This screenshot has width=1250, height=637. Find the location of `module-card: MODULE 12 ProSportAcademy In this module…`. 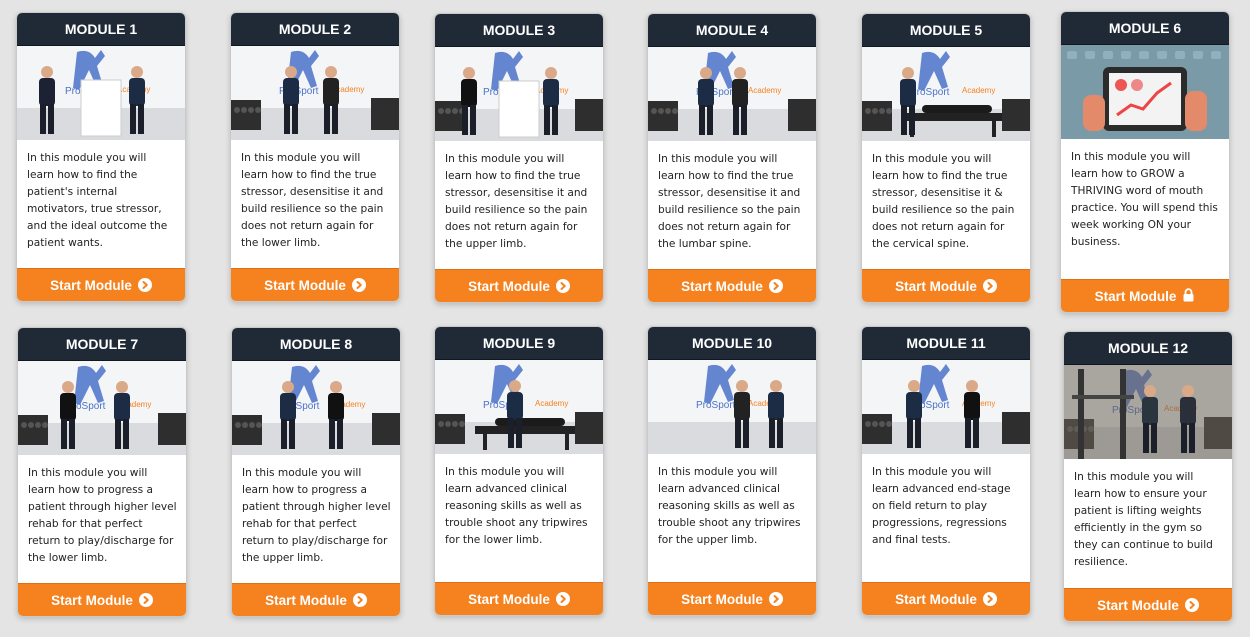

module-card: MODULE 12 ProSportAcademy In this module… is located at coordinates (1148, 476).